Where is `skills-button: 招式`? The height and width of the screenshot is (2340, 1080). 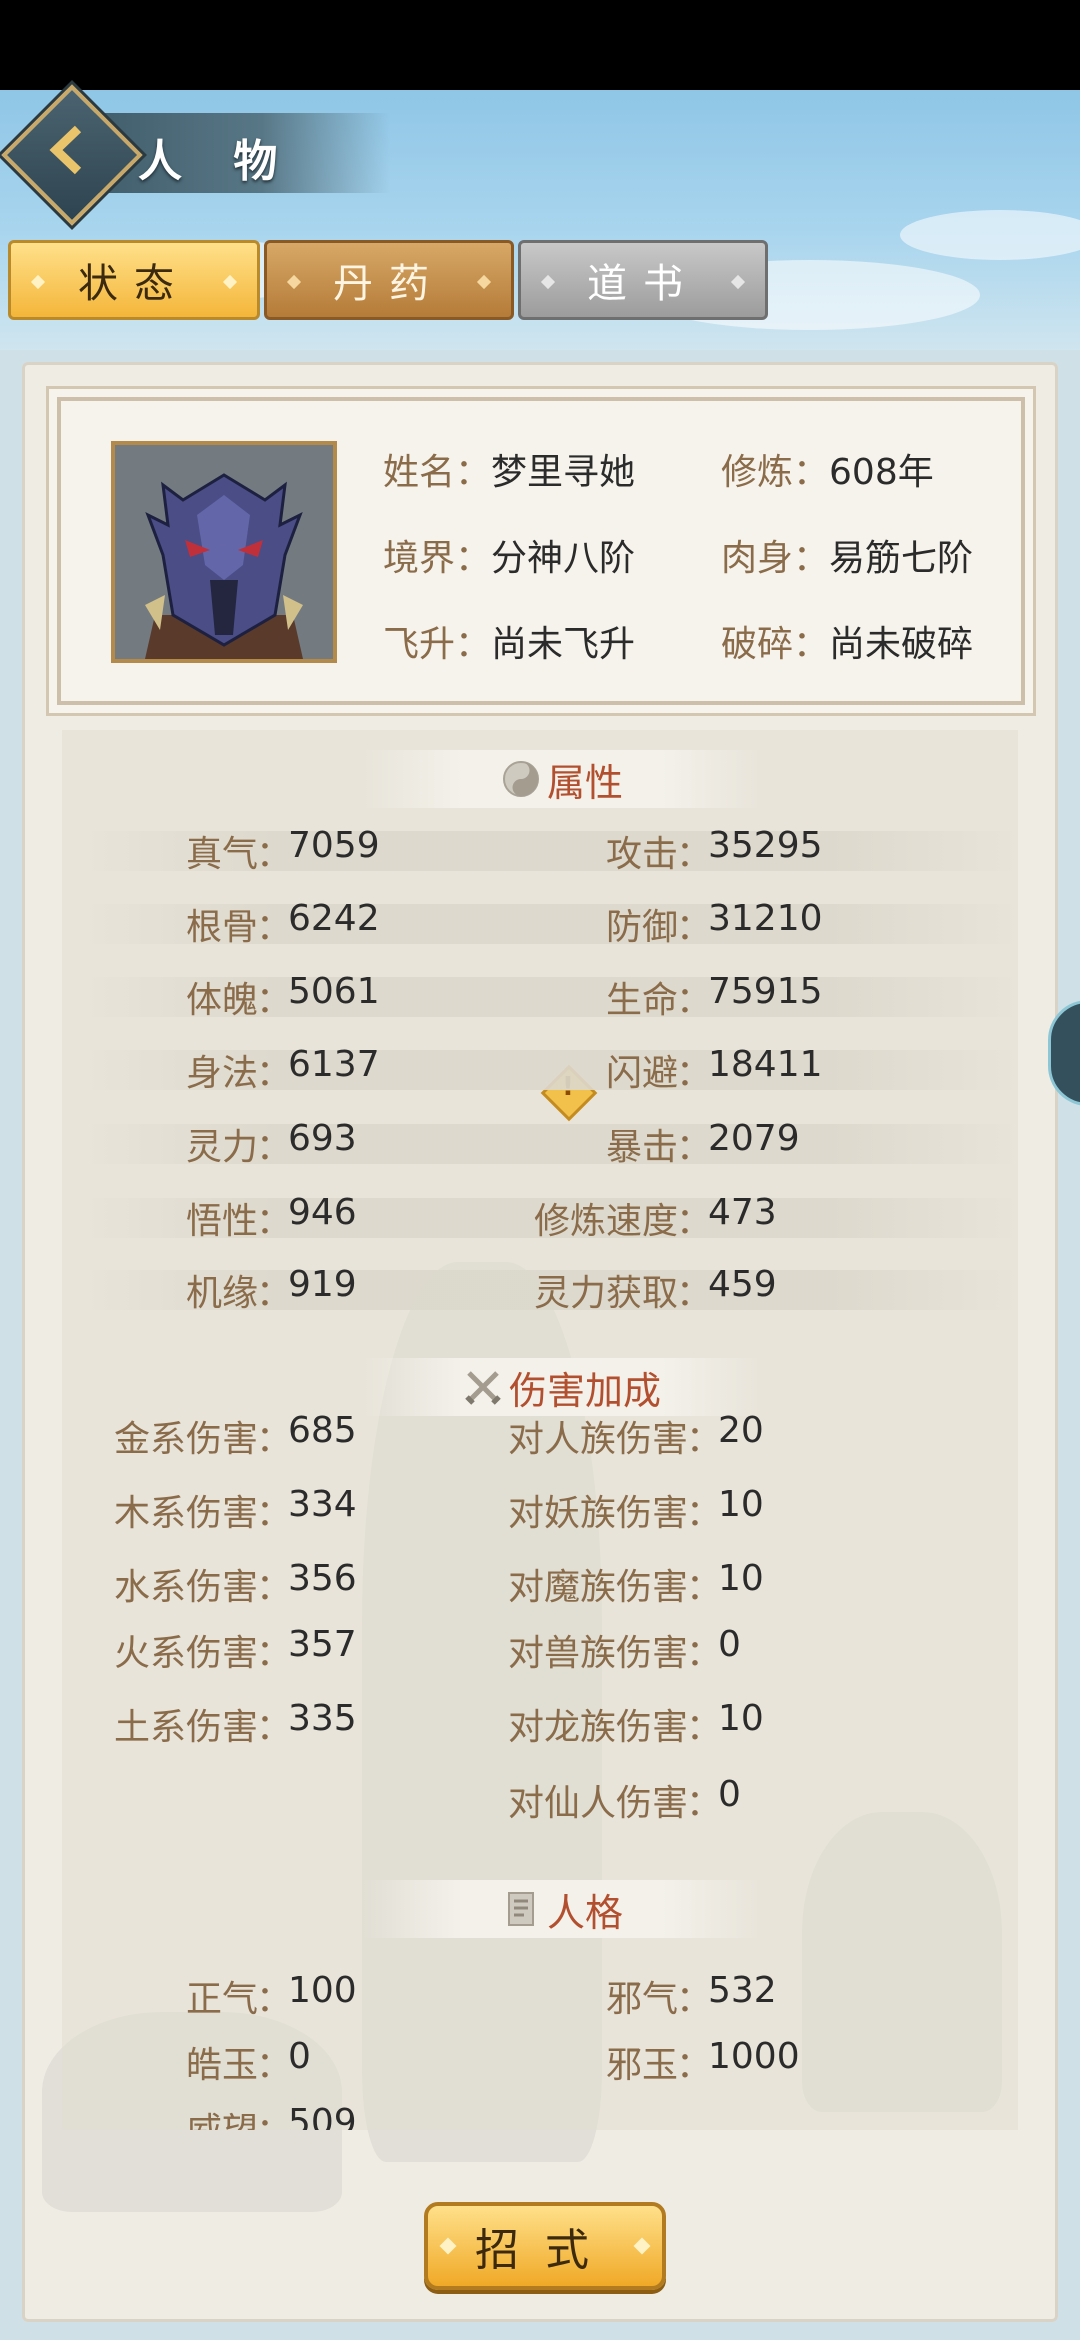 skills-button: 招式 is located at coordinates (545, 2246).